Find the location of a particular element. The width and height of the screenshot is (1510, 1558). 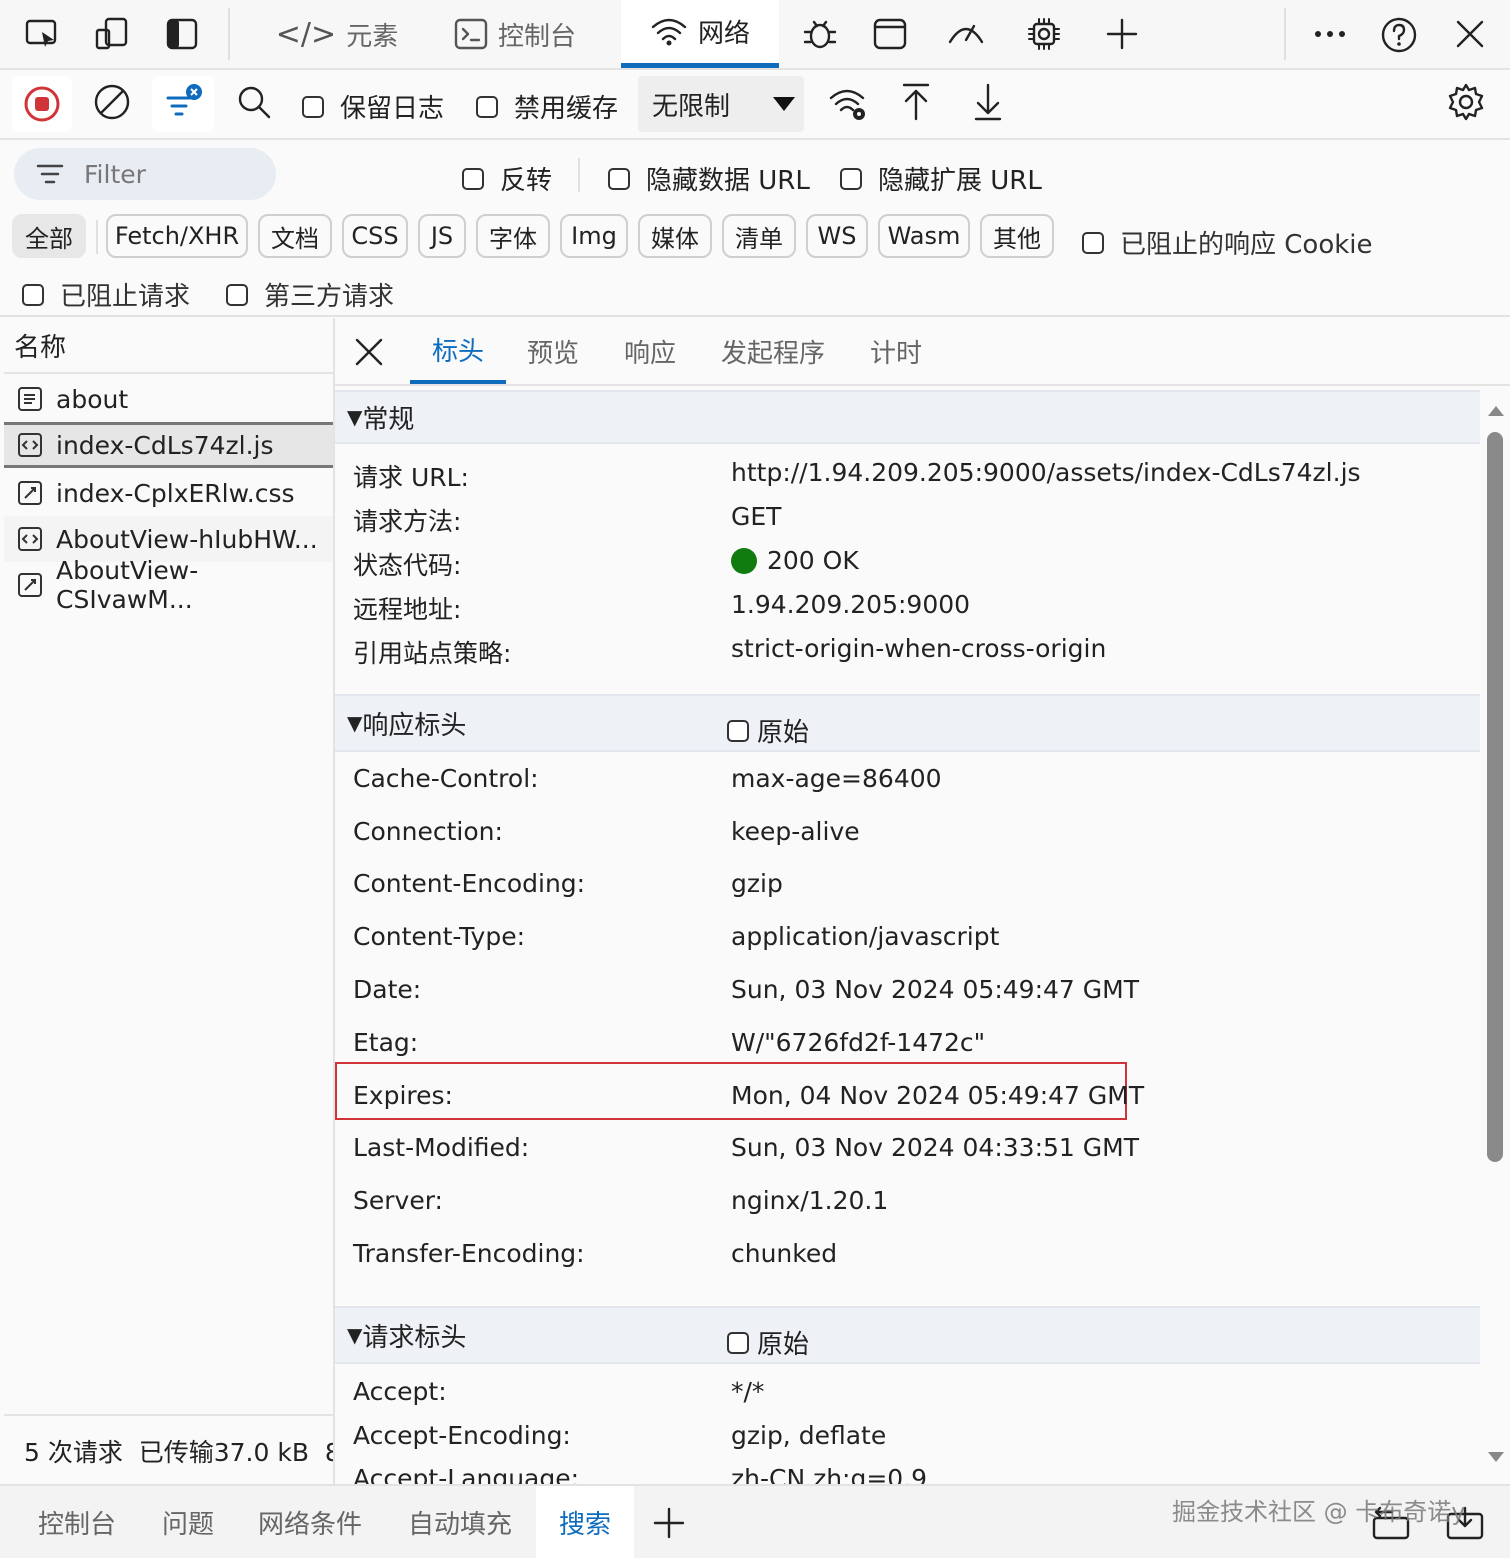

response-headers-section-header: ▼ 响应标头 原始 is located at coordinates (907, 723).